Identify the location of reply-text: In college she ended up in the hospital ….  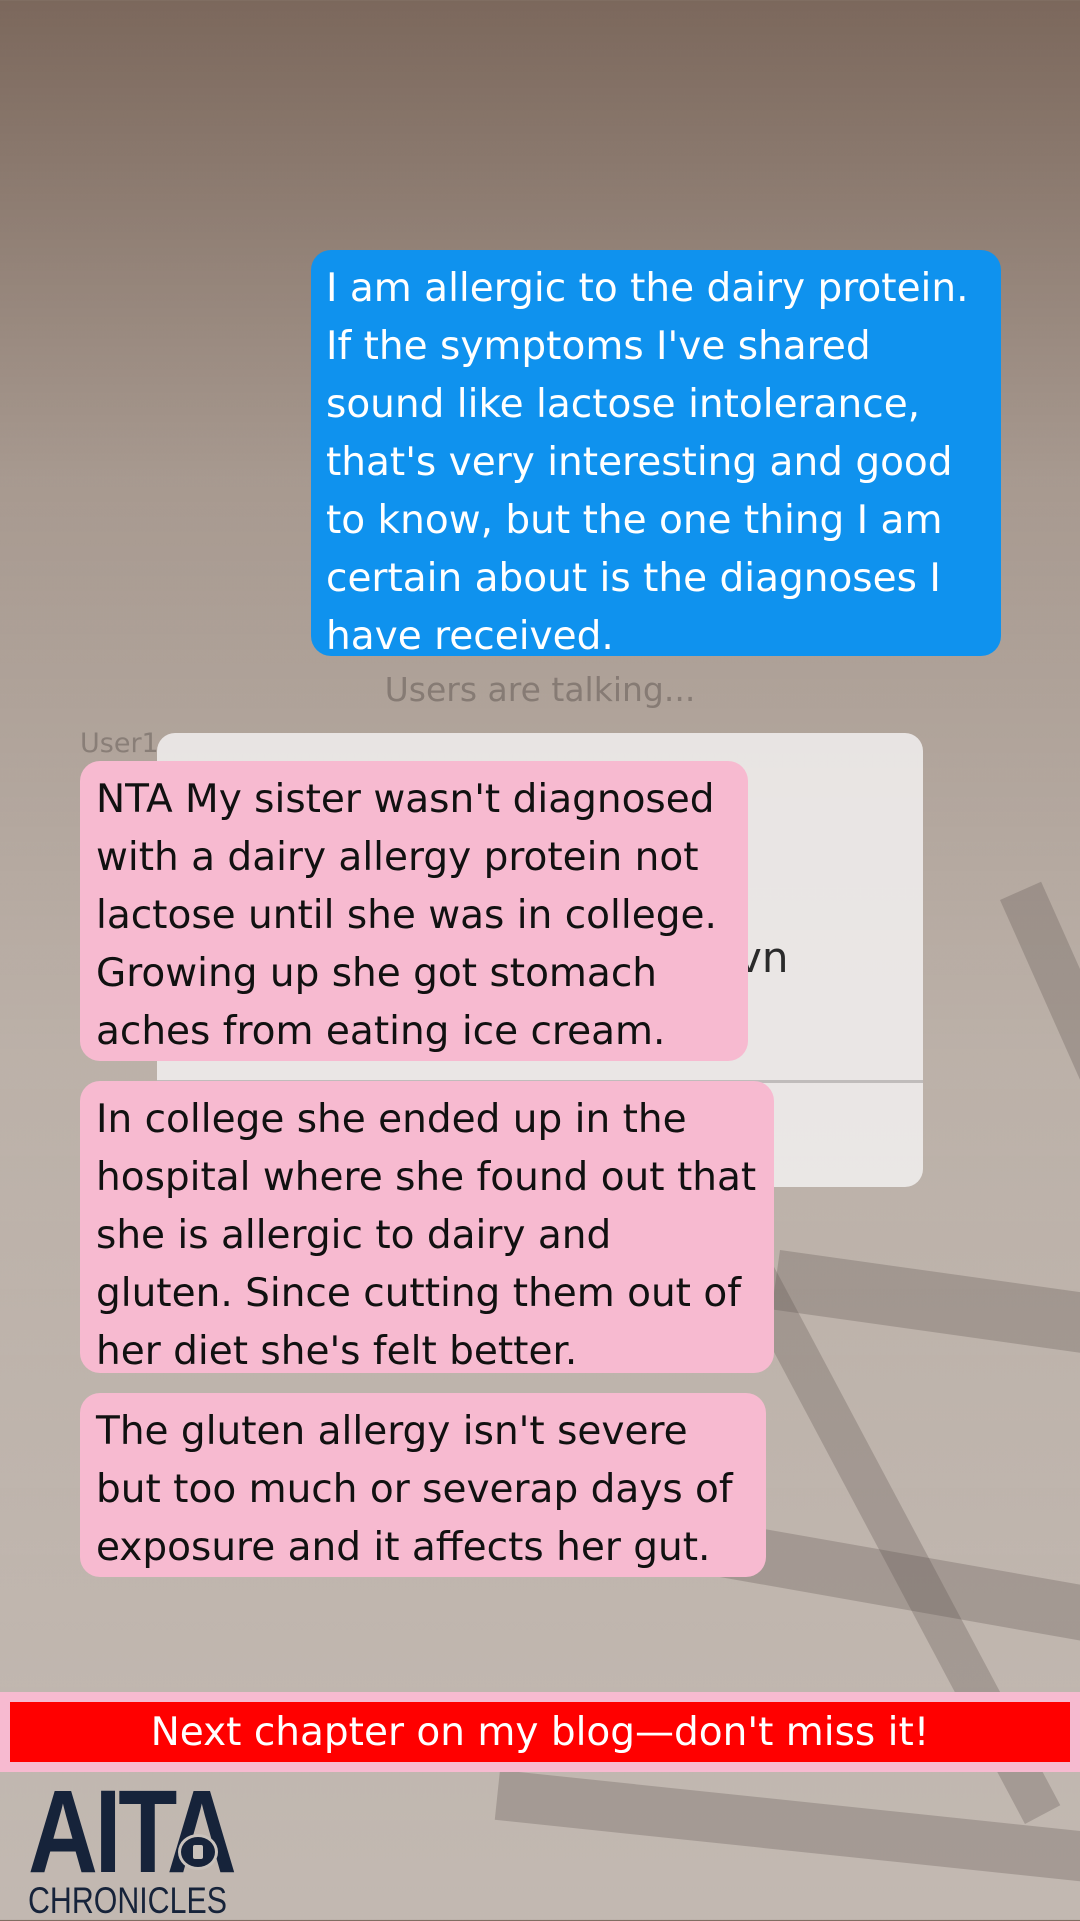
(426, 1235).